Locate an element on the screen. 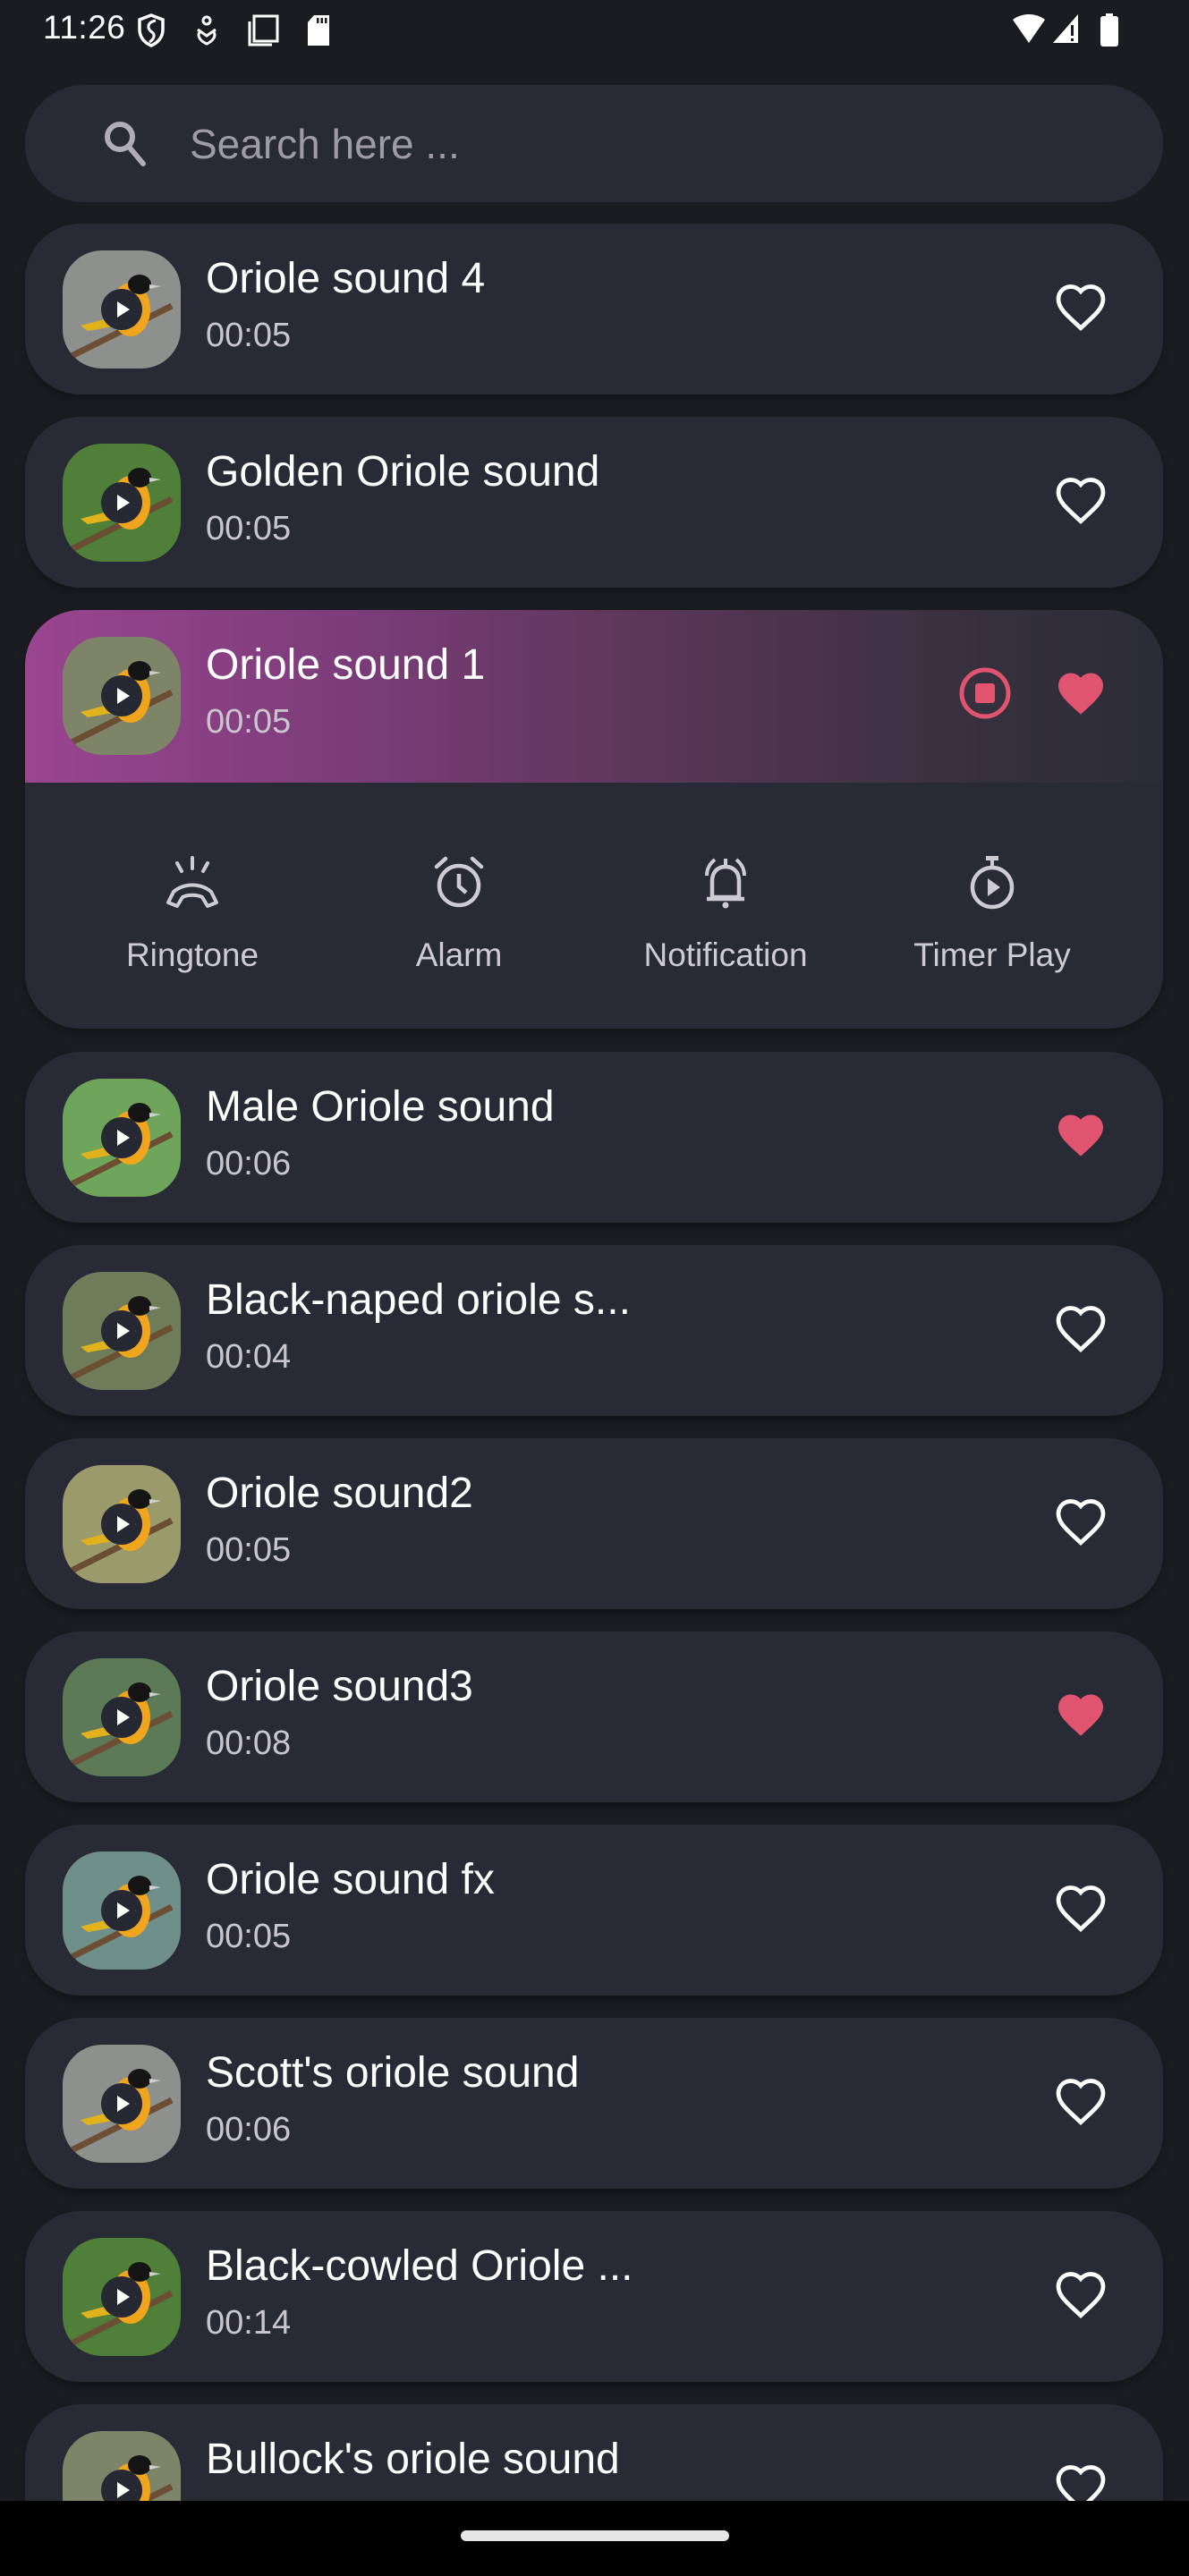 This screenshot has width=1189, height=2576. sound-title: Oriole sound2 is located at coordinates (339, 1493).